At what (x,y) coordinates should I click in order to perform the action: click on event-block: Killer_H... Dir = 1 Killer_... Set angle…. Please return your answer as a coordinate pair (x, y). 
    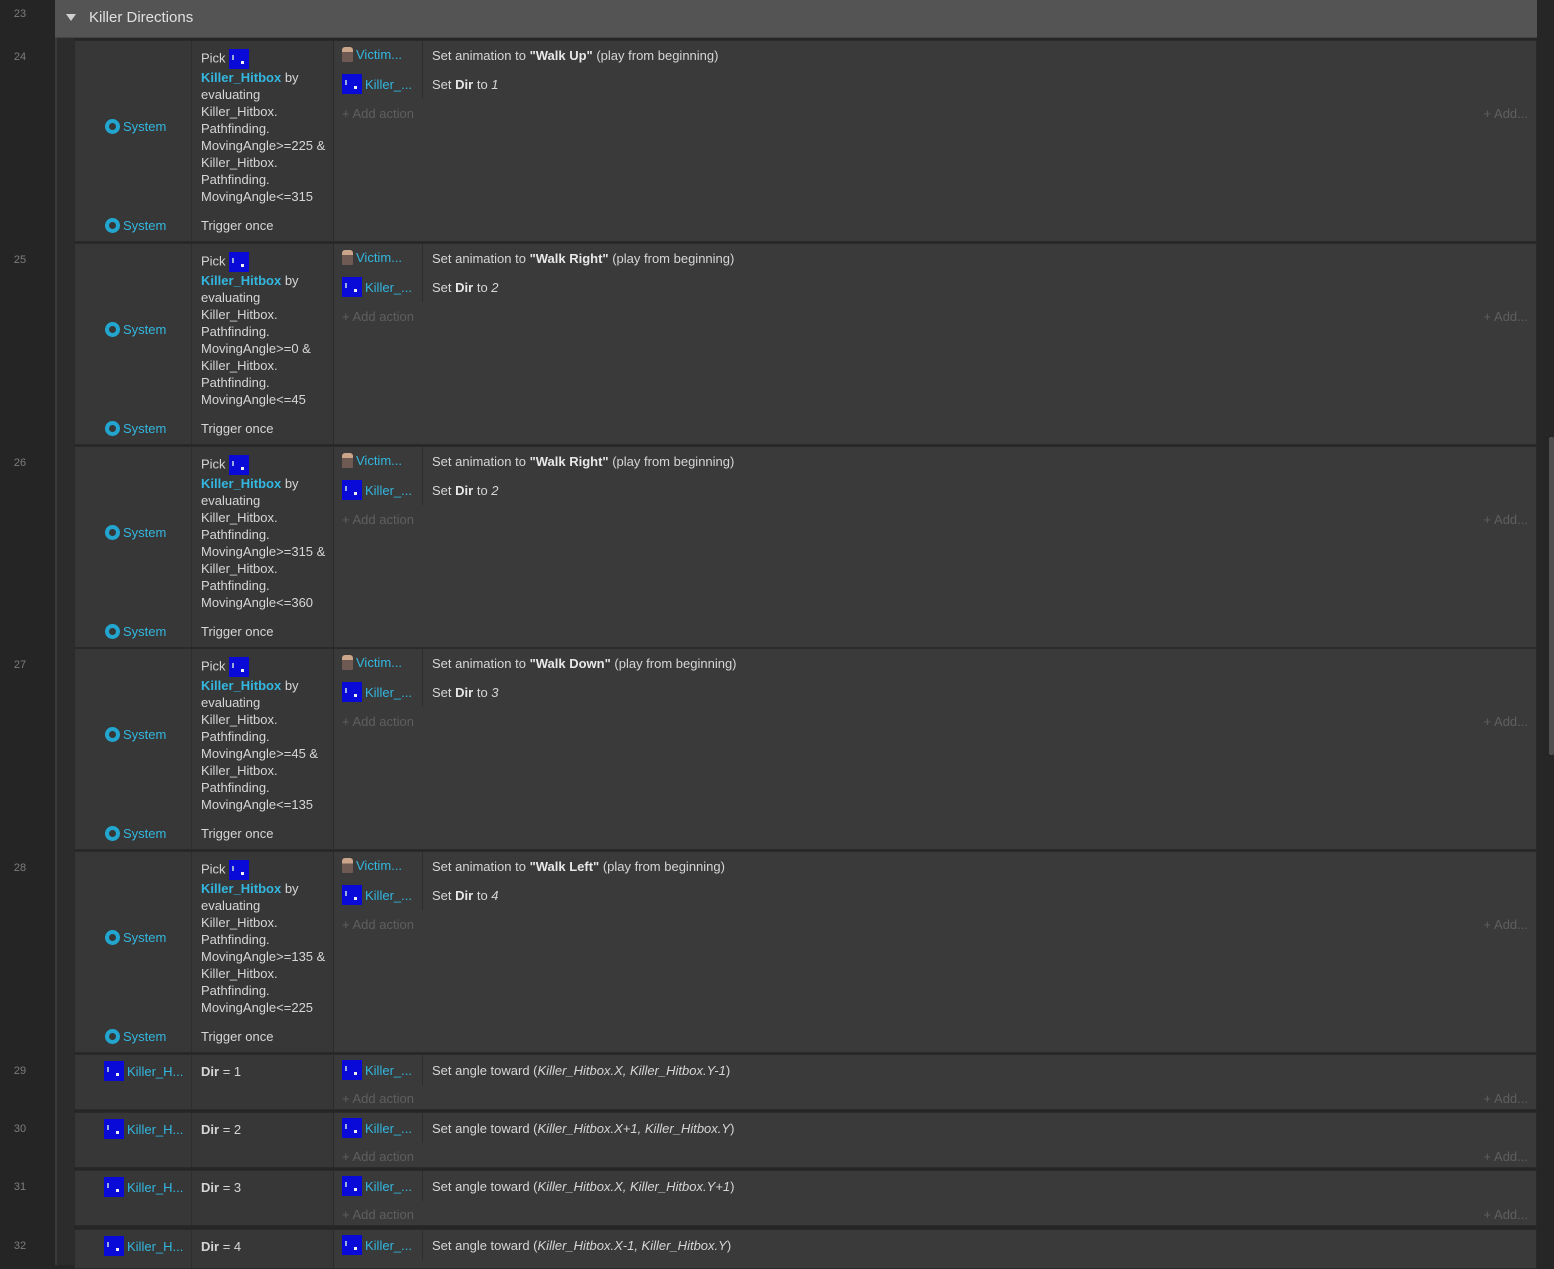
    Looking at the image, I should click on (805, 1082).